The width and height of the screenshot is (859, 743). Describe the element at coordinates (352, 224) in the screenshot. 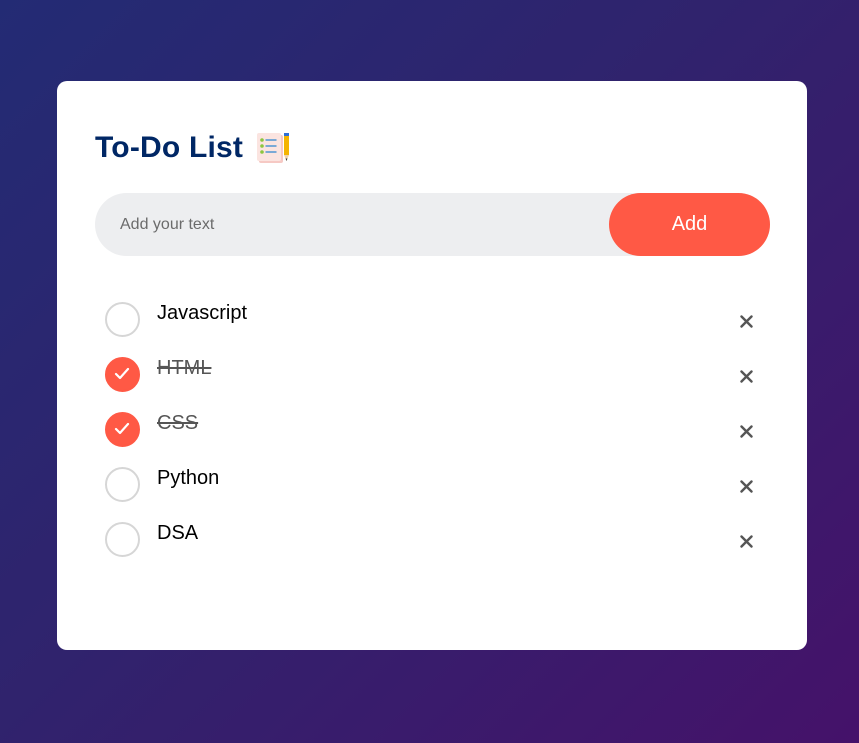

I see `task-input` at that location.